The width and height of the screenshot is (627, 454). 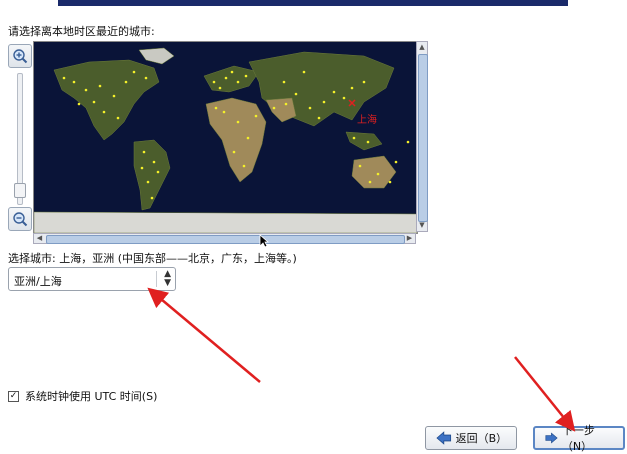 I want to click on next-button: 下一步（N）, so click(x=579, y=438).